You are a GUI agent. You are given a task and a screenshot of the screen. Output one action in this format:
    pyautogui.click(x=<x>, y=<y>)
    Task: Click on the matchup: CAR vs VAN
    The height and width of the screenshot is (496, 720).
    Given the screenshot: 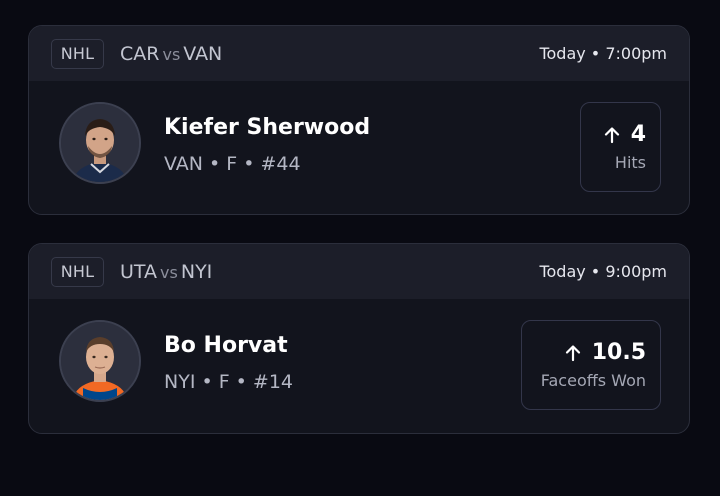 What is the action you would take?
    pyautogui.click(x=171, y=54)
    